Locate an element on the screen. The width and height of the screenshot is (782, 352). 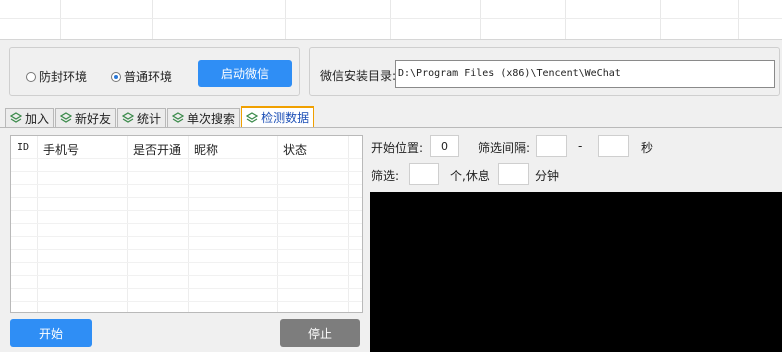
tab-label: 单次搜索 is located at coordinates (211, 118).